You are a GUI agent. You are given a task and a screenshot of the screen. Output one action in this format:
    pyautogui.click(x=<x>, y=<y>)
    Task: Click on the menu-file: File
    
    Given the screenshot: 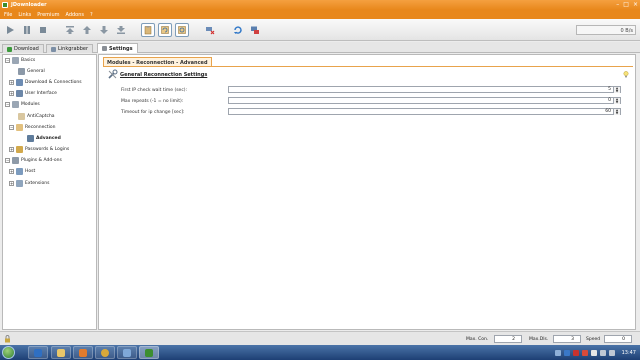 What is the action you would take?
    pyautogui.click(x=8, y=15)
    